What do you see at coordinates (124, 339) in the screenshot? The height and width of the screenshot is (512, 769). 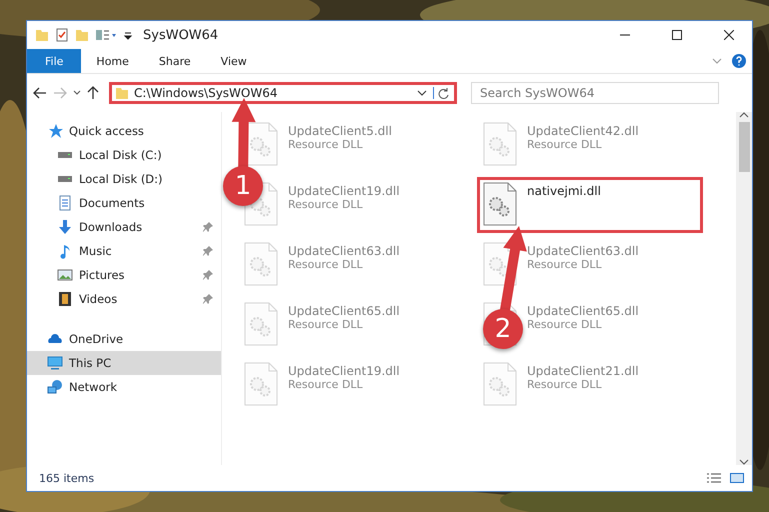 I see `nav-item: OneDrive` at bounding box center [124, 339].